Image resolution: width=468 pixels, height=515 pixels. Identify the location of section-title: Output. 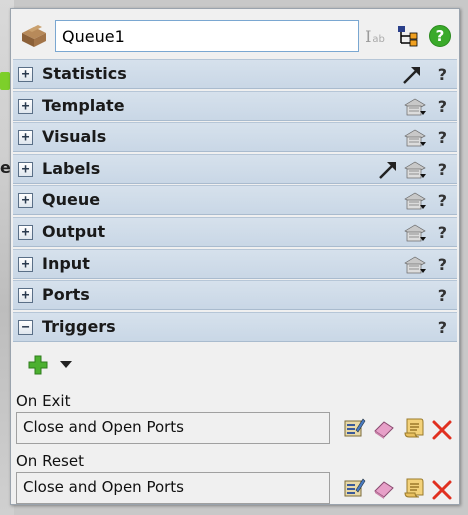
(74, 231).